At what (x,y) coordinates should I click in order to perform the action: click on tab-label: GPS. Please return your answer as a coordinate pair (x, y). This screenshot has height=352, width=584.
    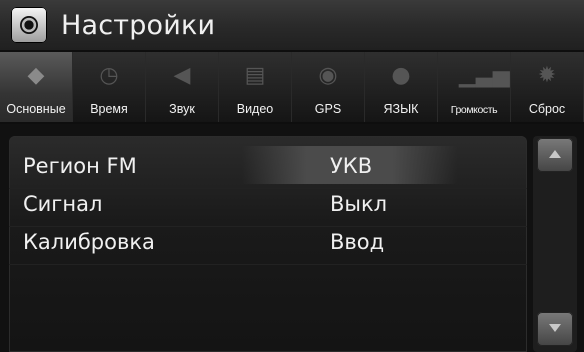
    Looking at the image, I should click on (328, 109).